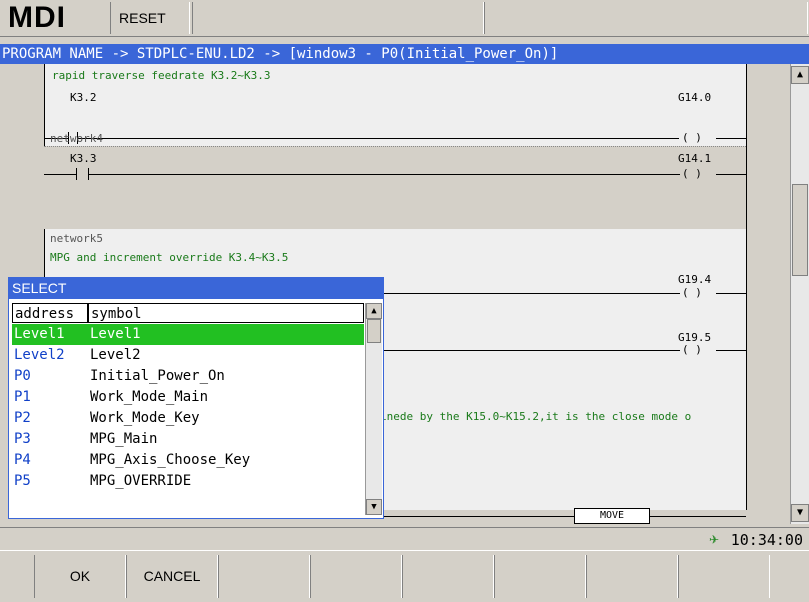 Image resolution: width=809 pixels, height=602 pixels. I want to click on top-bar: MDI RESET, so click(404, 18).